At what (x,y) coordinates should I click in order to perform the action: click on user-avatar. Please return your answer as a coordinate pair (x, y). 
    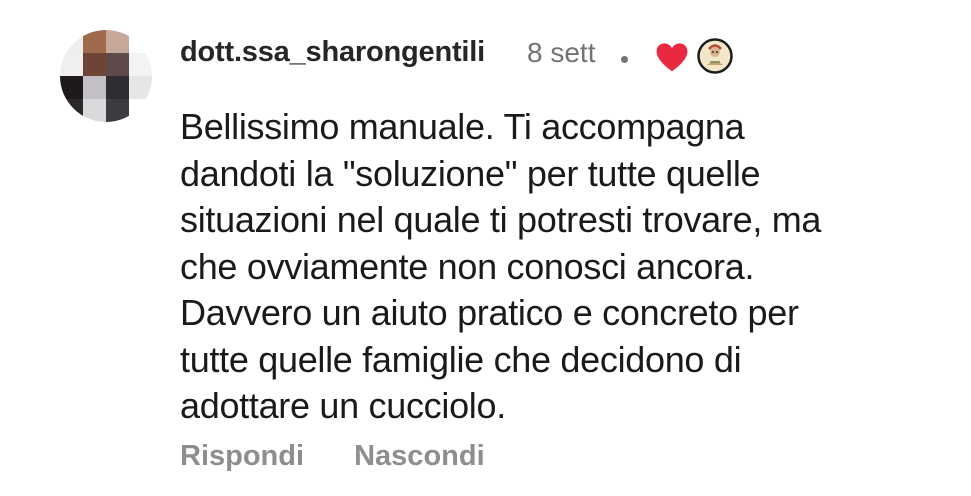
    Looking at the image, I should click on (106, 76).